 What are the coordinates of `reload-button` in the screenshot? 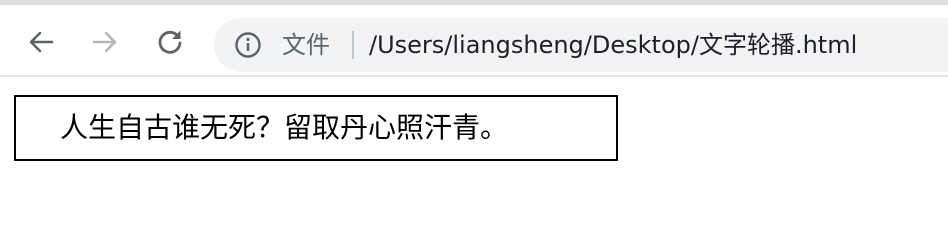 It's located at (170, 42).